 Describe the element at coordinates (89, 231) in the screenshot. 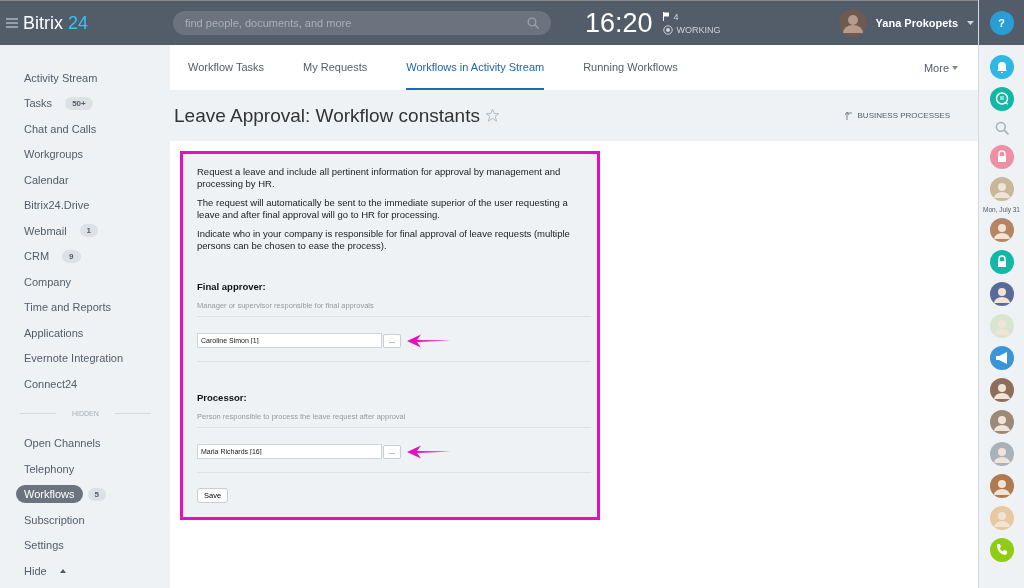

I see `count-badge: 1` at that location.